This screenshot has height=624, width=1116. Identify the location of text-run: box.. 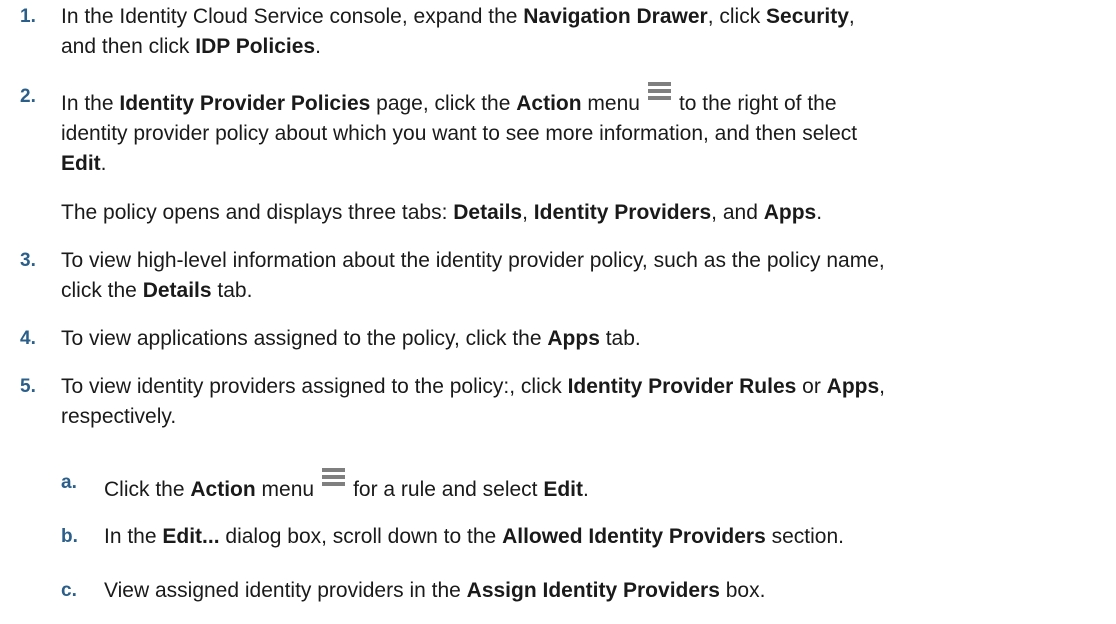
(742, 590).